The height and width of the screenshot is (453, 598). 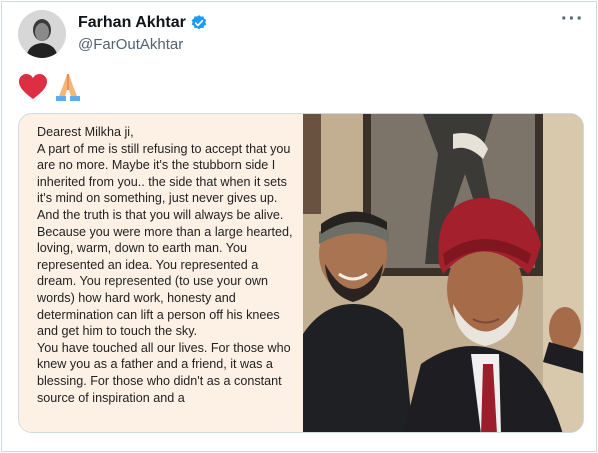 What do you see at coordinates (85, 132) in the screenshot?
I see `letter-paragraph: Dearest Milkha ji,` at bounding box center [85, 132].